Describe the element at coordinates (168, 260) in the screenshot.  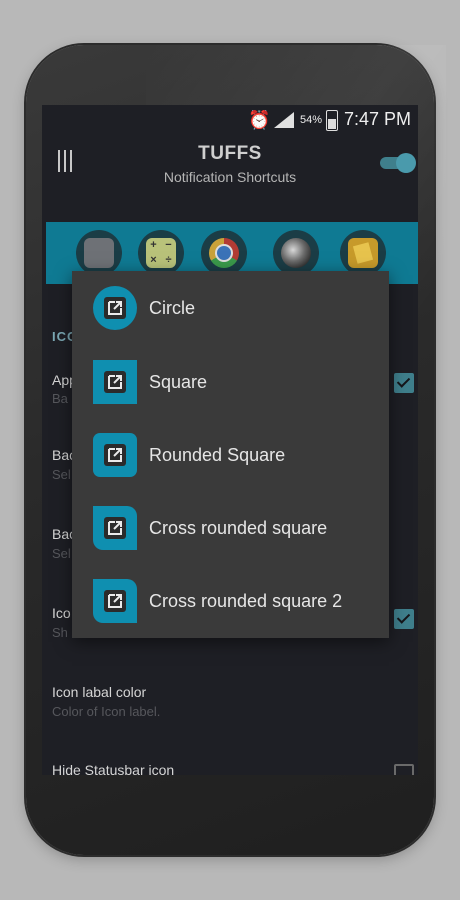
I see `calc-divide: ÷` at that location.